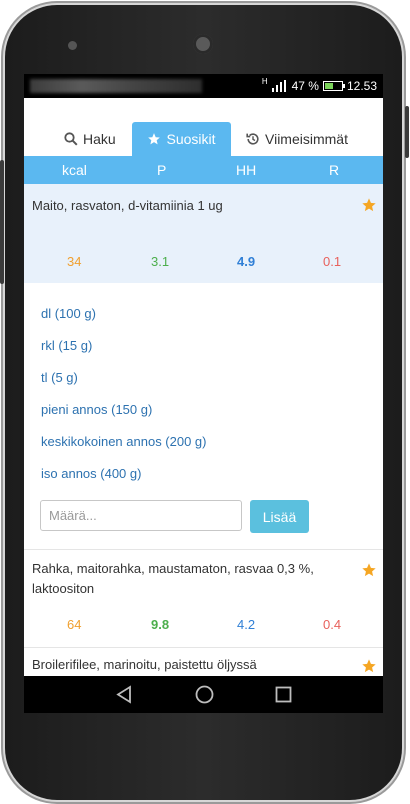  Describe the element at coordinates (141, 515) in the screenshot. I see `amount-input` at that location.